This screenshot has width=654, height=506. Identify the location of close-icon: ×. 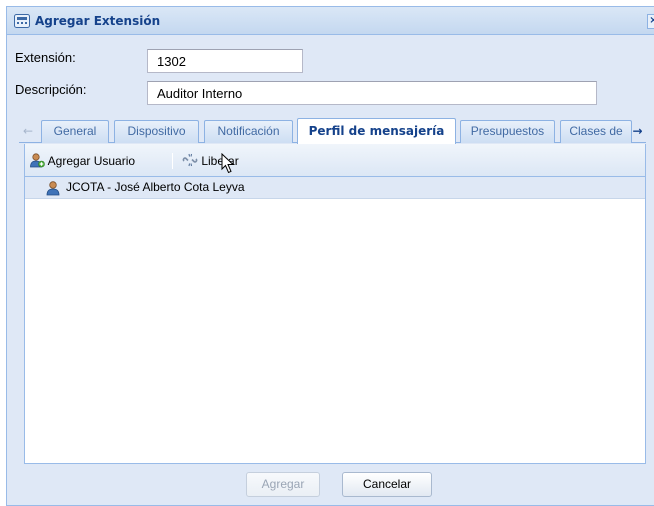
(650, 21).